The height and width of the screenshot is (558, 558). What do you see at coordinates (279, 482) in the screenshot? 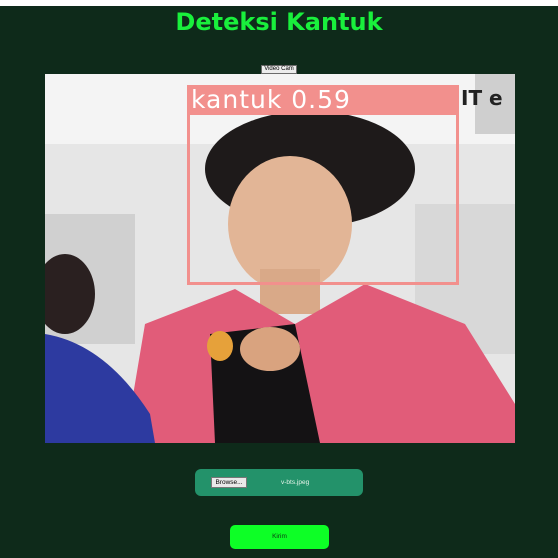
I see `file-upload-panel: Browse... v-bts.jpeg` at bounding box center [279, 482].